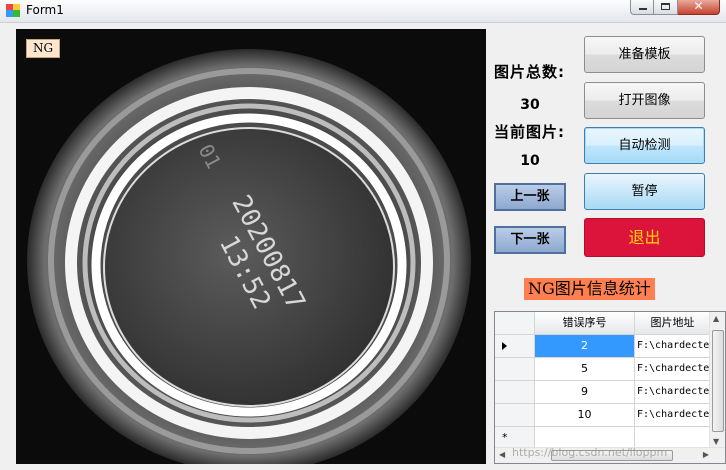  I want to click on app-icon, so click(13, 10).